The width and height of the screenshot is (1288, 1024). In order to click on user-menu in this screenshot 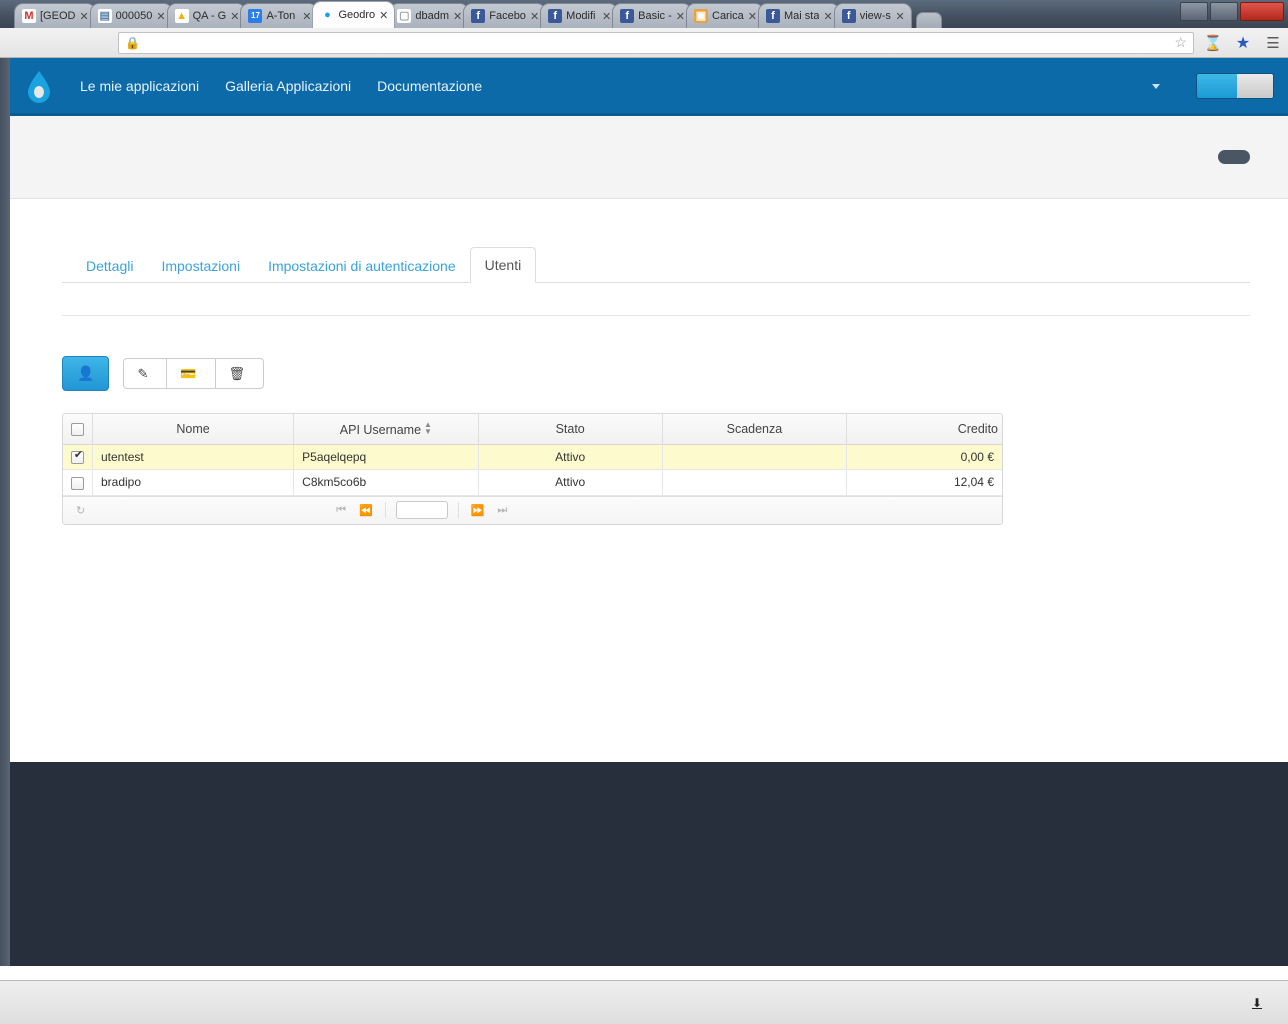, I will do `click(1154, 86)`.